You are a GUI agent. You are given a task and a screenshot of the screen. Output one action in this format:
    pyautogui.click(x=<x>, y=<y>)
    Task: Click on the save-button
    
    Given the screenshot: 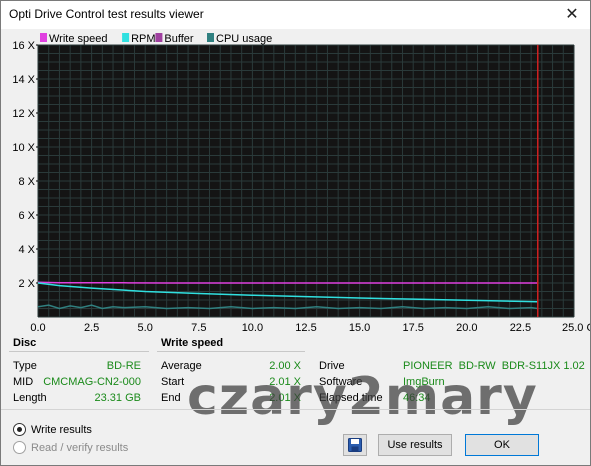 What is the action you would take?
    pyautogui.click(x=355, y=445)
    